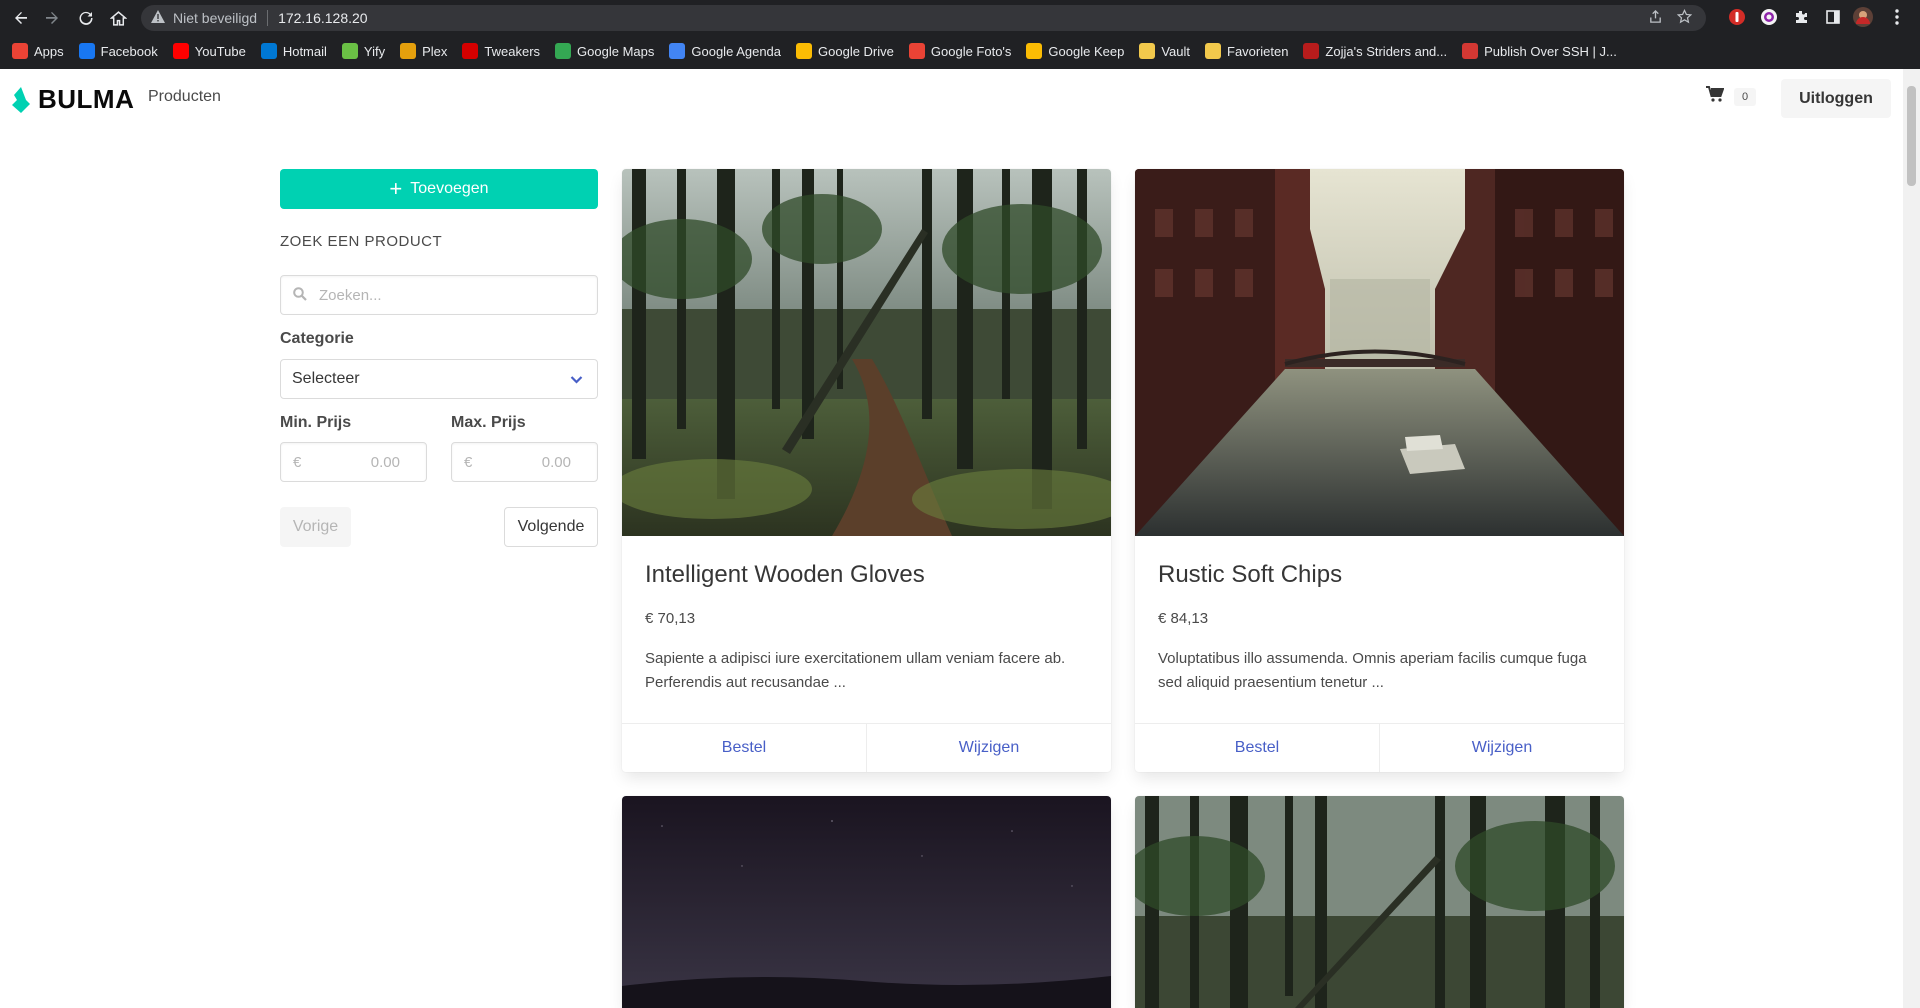 The width and height of the screenshot is (1920, 1008). What do you see at coordinates (396, 188) in the screenshot?
I see `plus-icon: +` at bounding box center [396, 188].